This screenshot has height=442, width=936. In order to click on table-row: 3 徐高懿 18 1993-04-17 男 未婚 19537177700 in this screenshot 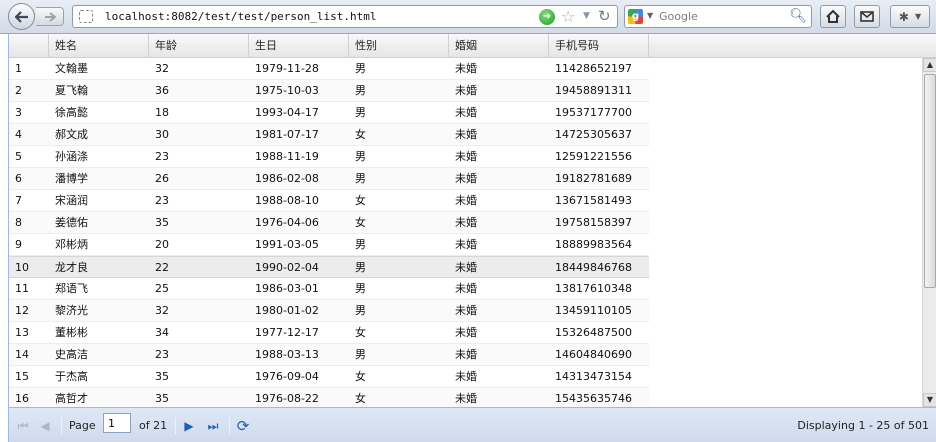, I will do `click(329, 113)`.